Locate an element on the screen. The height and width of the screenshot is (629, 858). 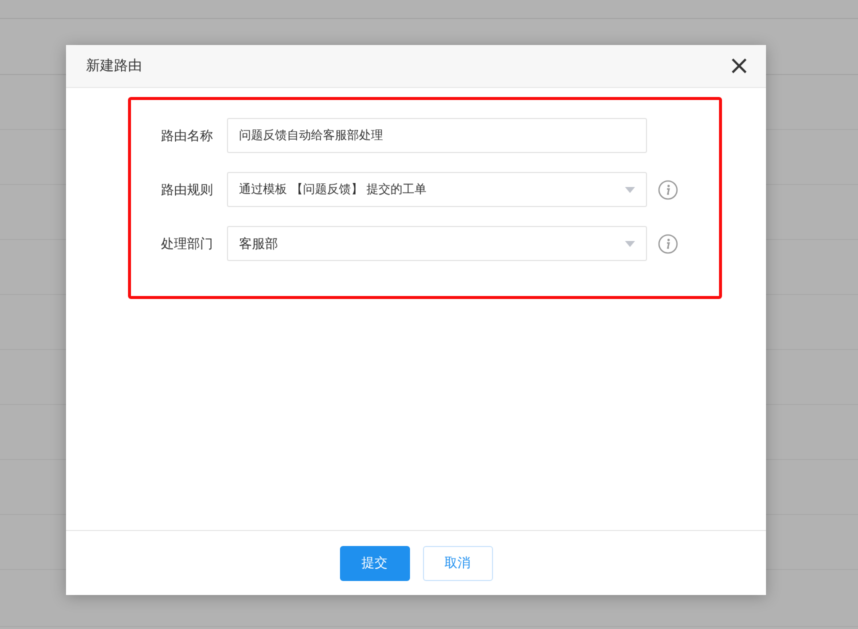
select-field: 客服部 is located at coordinates (437, 243).